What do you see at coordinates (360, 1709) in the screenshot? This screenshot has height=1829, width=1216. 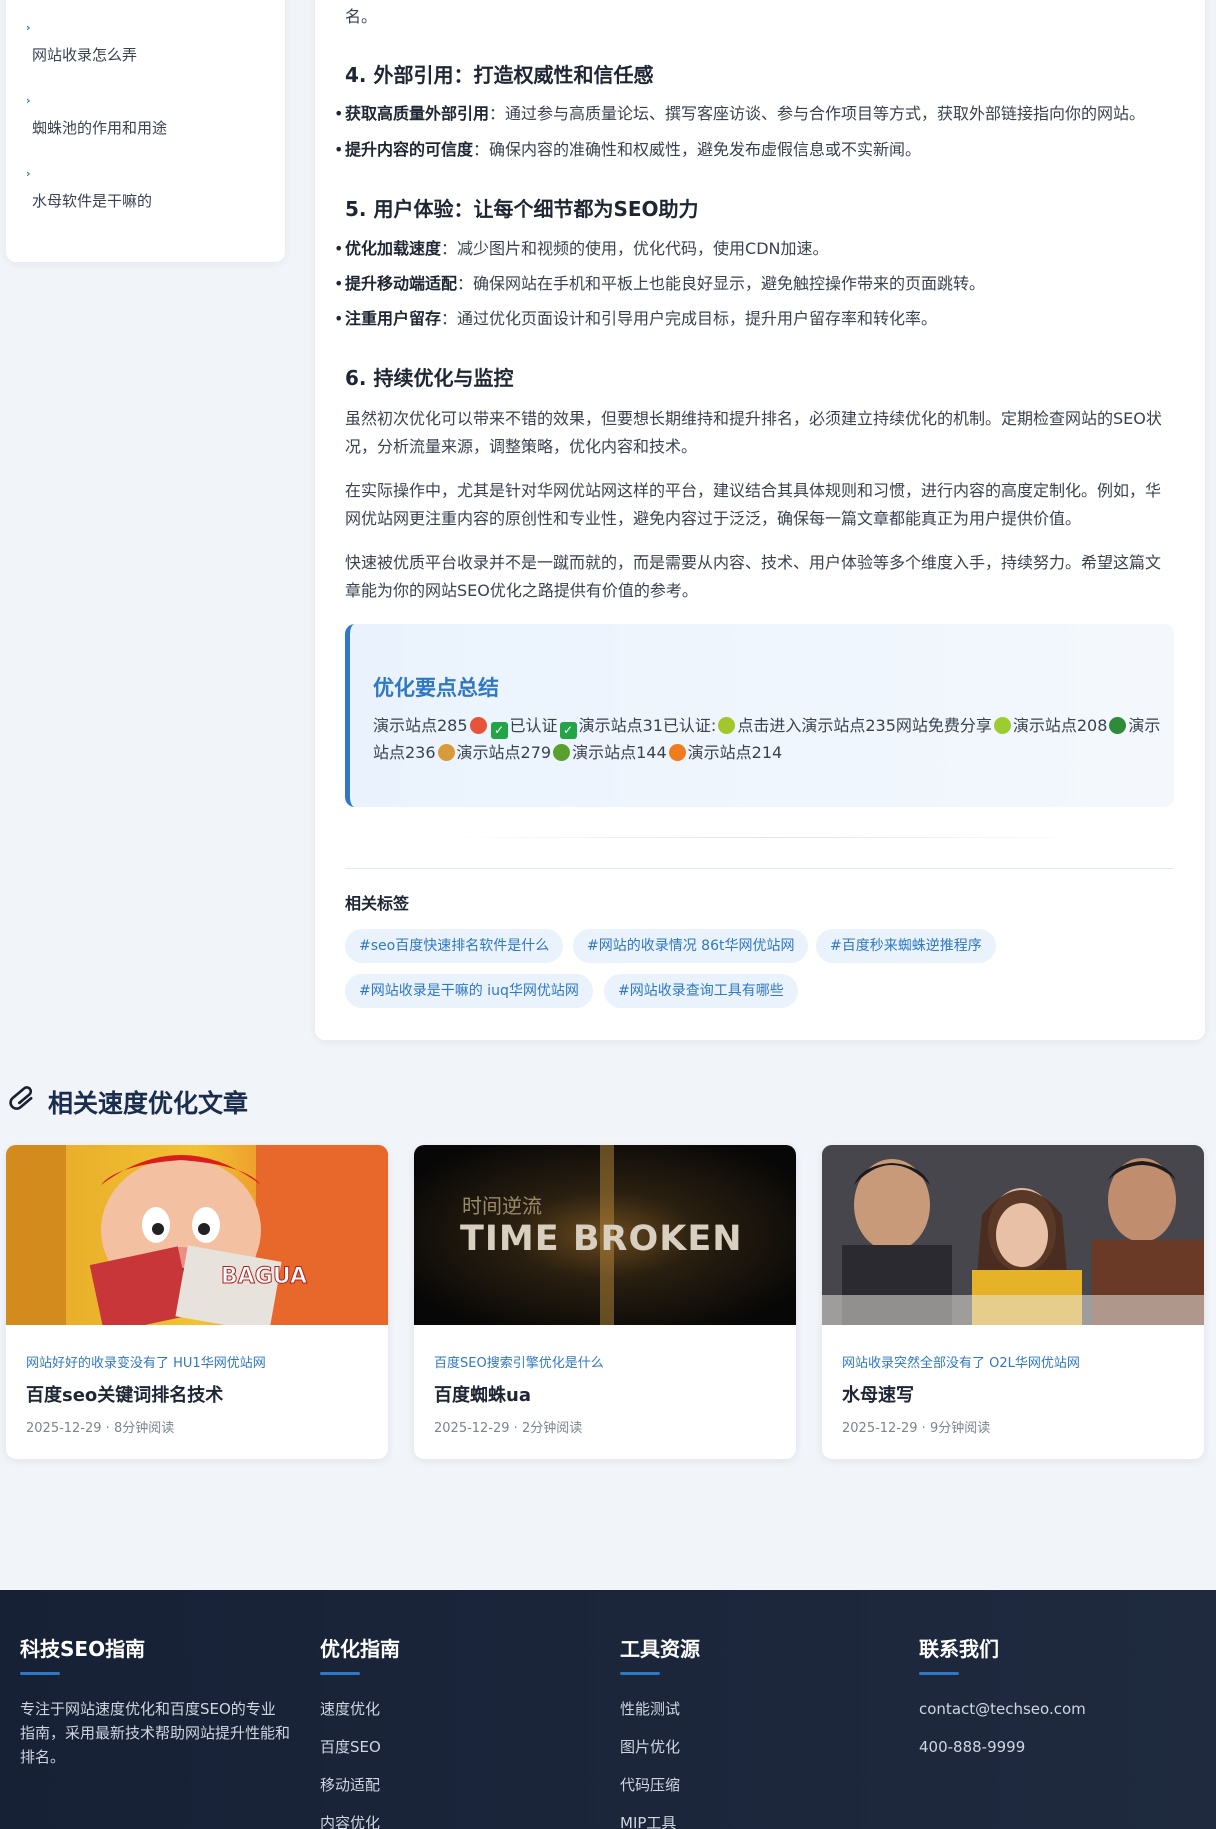 I see `footer-link: 速度优化` at bounding box center [360, 1709].